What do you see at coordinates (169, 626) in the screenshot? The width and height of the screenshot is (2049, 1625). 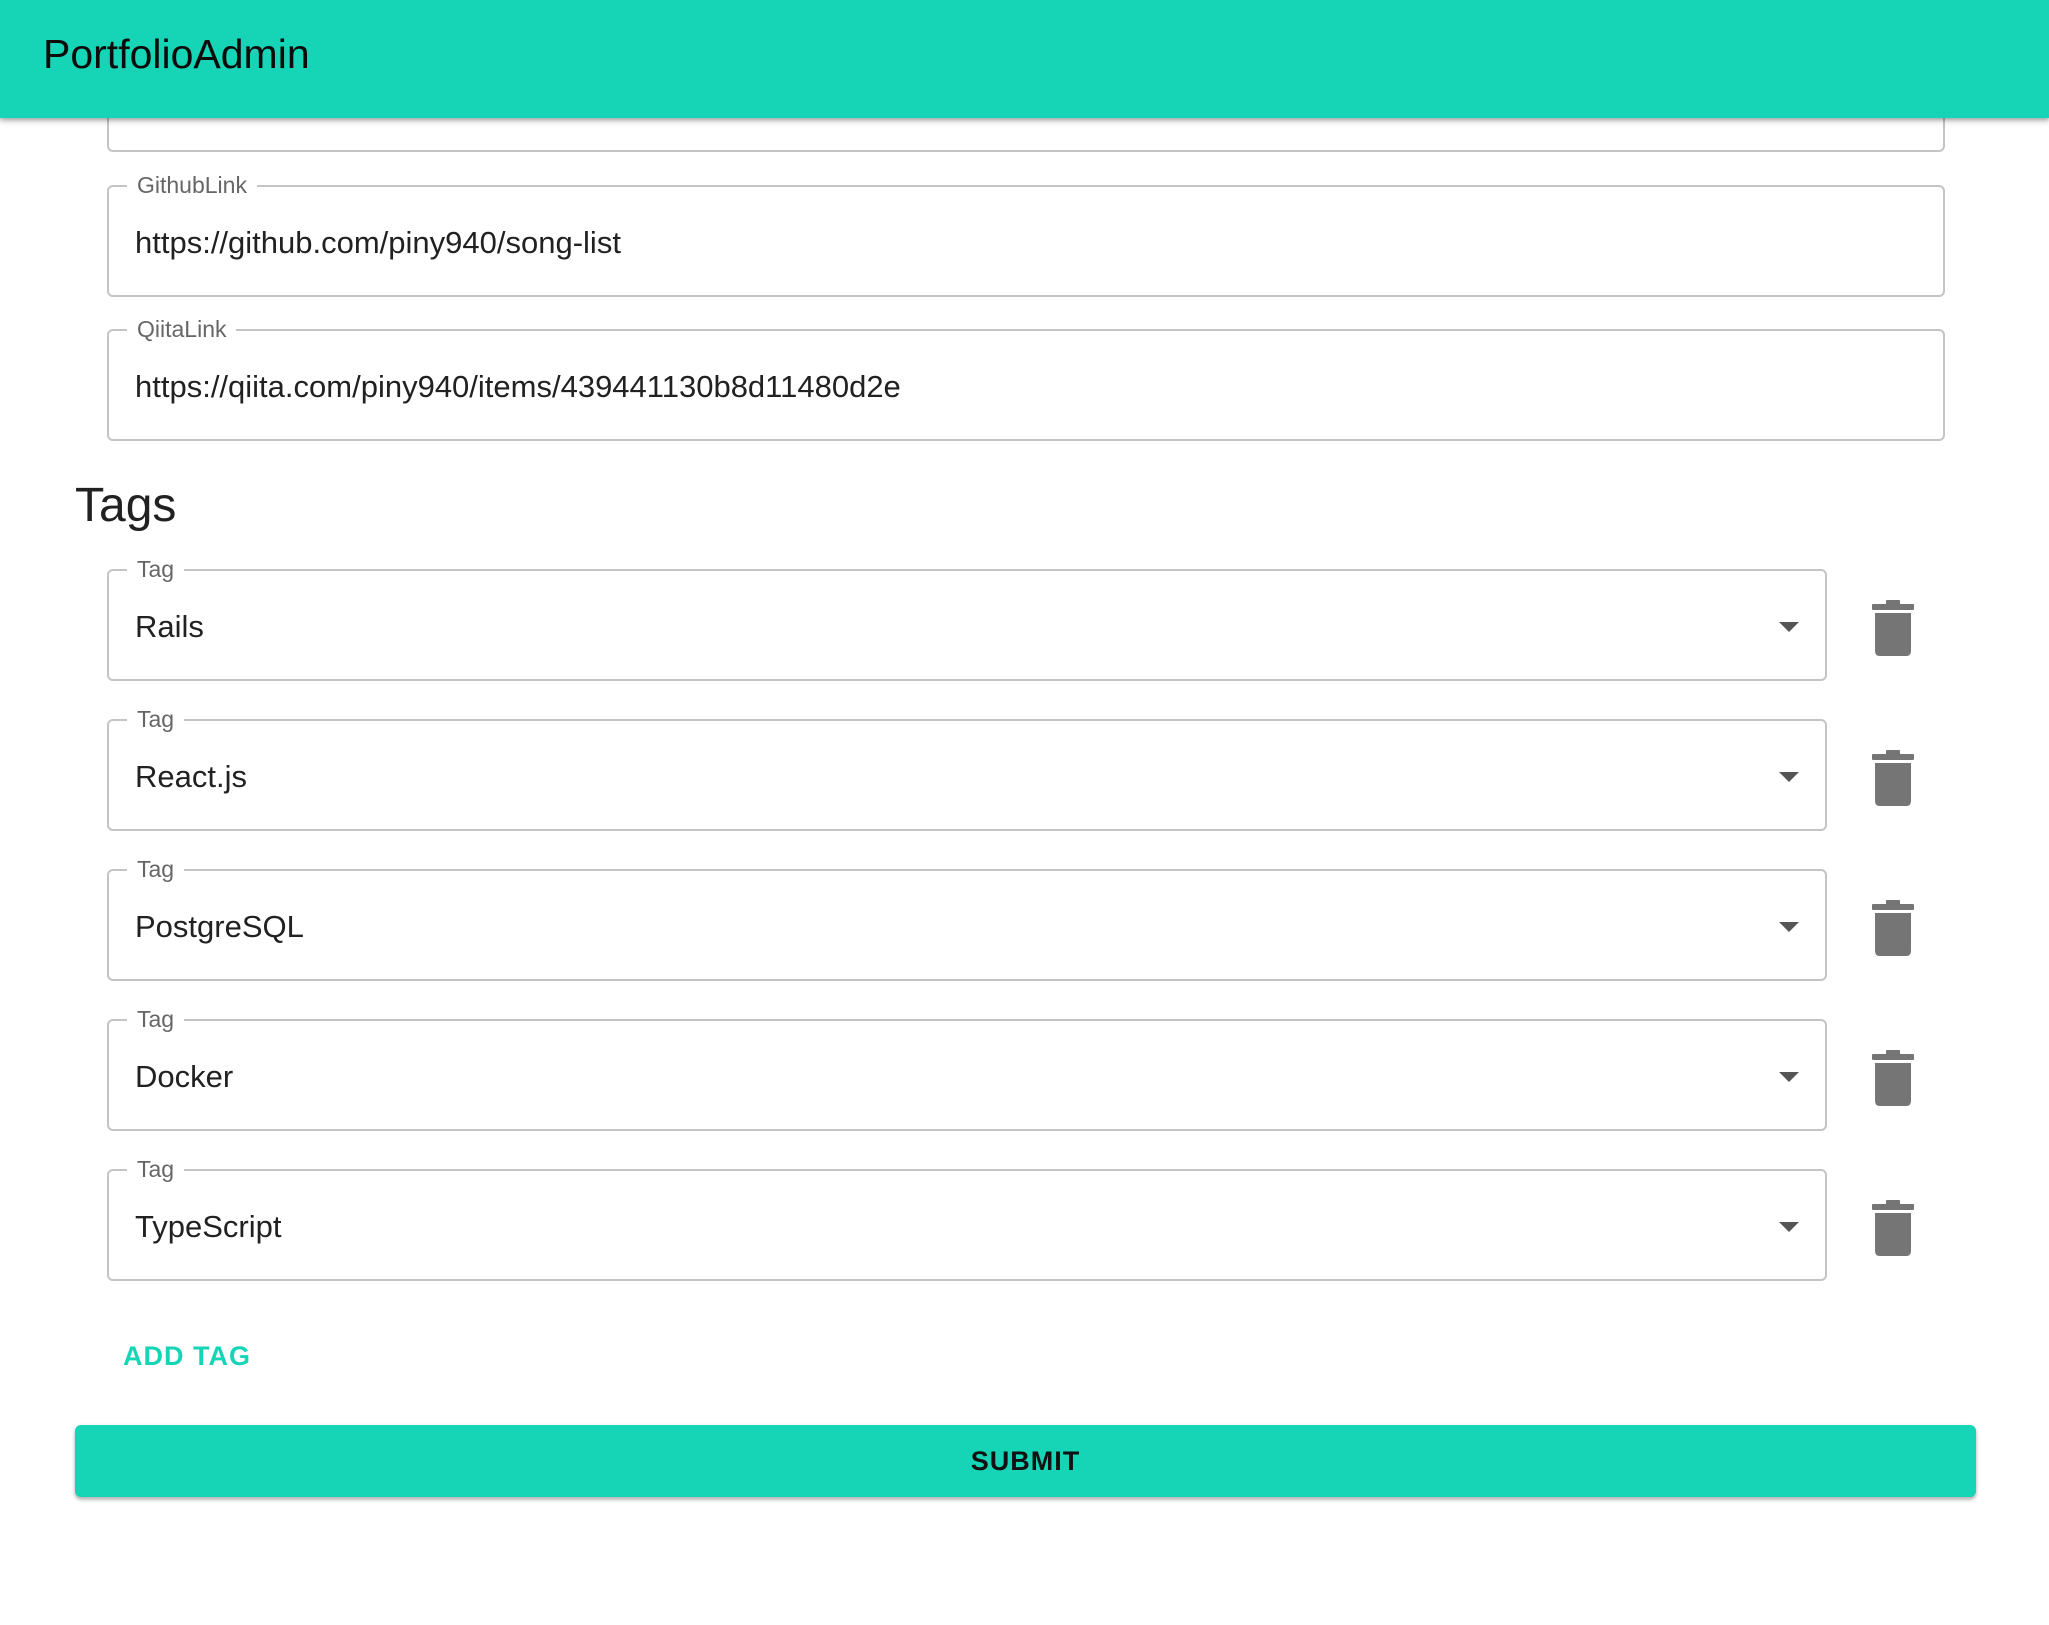 I see `tag-select-value: Rails` at bounding box center [169, 626].